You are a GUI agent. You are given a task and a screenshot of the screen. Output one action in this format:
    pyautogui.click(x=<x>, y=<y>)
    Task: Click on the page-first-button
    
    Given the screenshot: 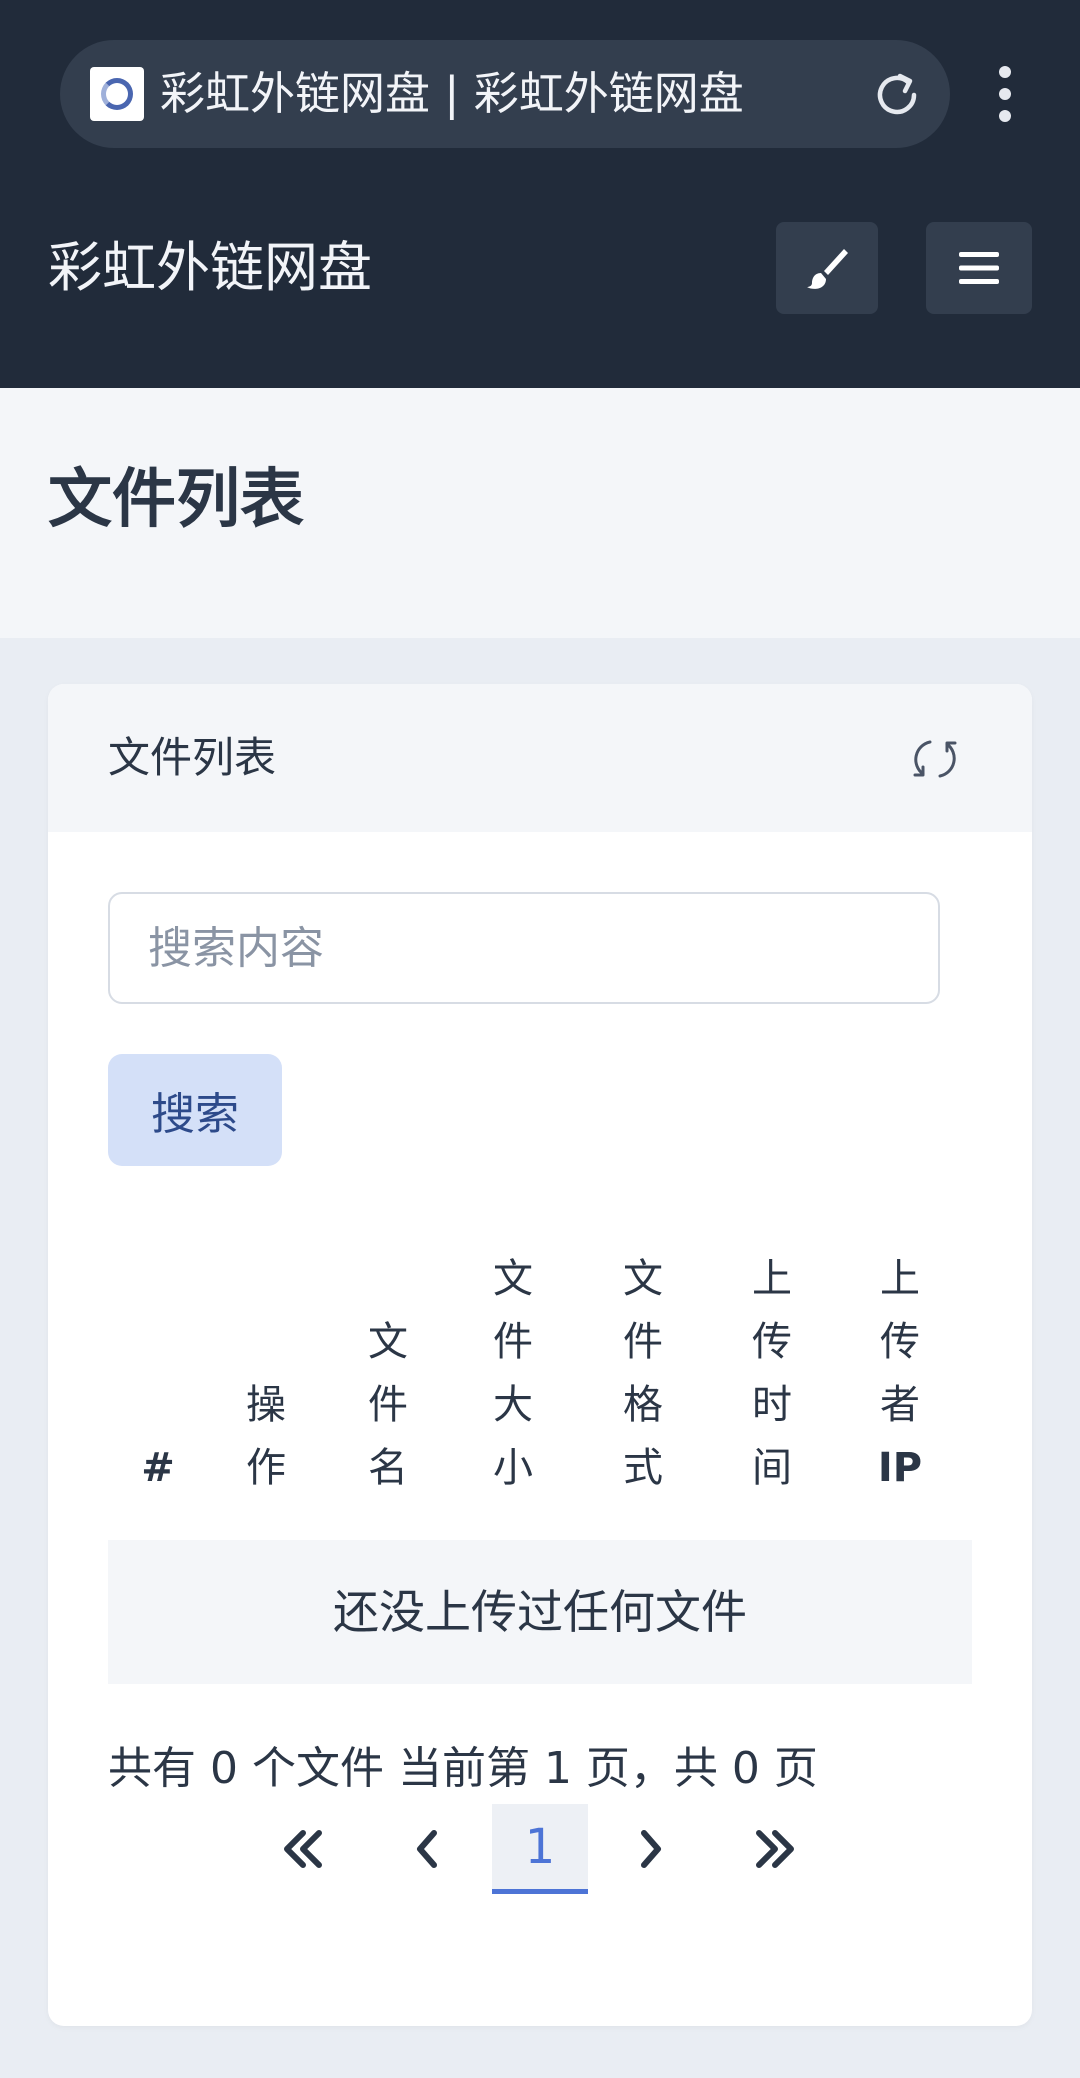 What is the action you would take?
    pyautogui.click(x=303, y=1849)
    